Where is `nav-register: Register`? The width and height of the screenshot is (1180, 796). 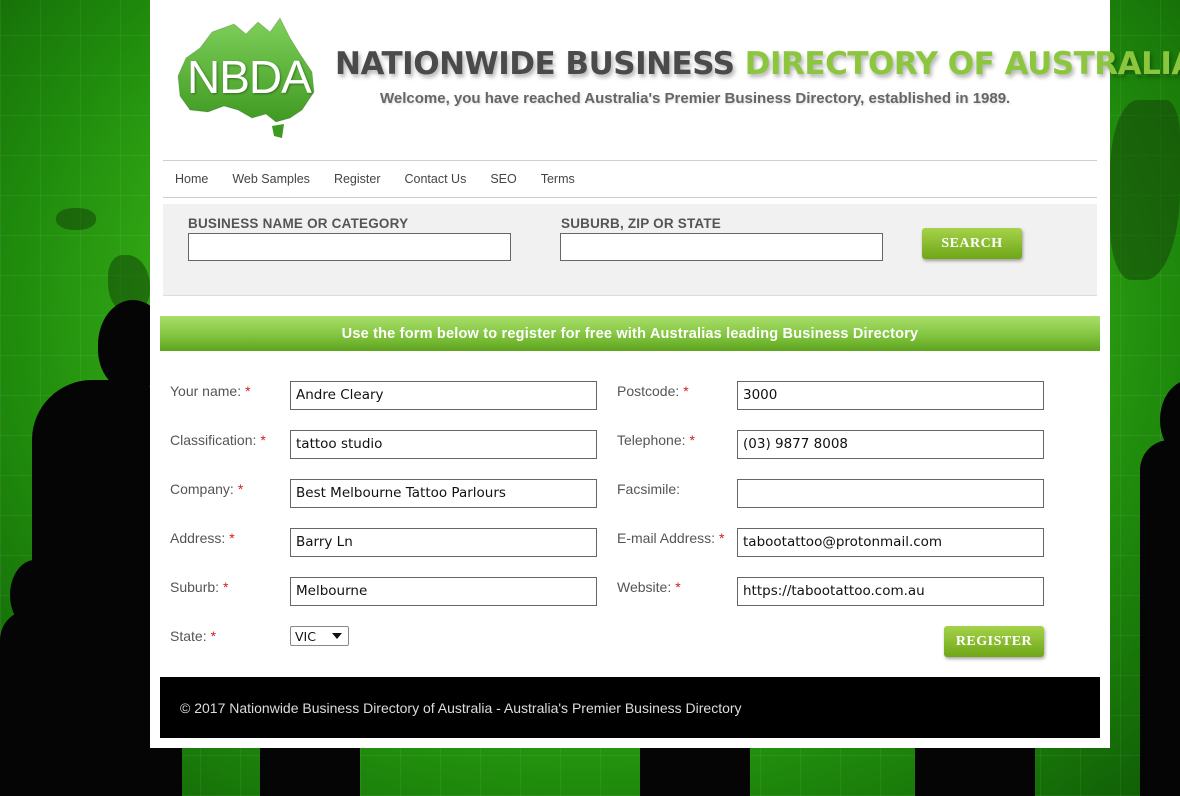
nav-register: Register is located at coordinates (357, 179).